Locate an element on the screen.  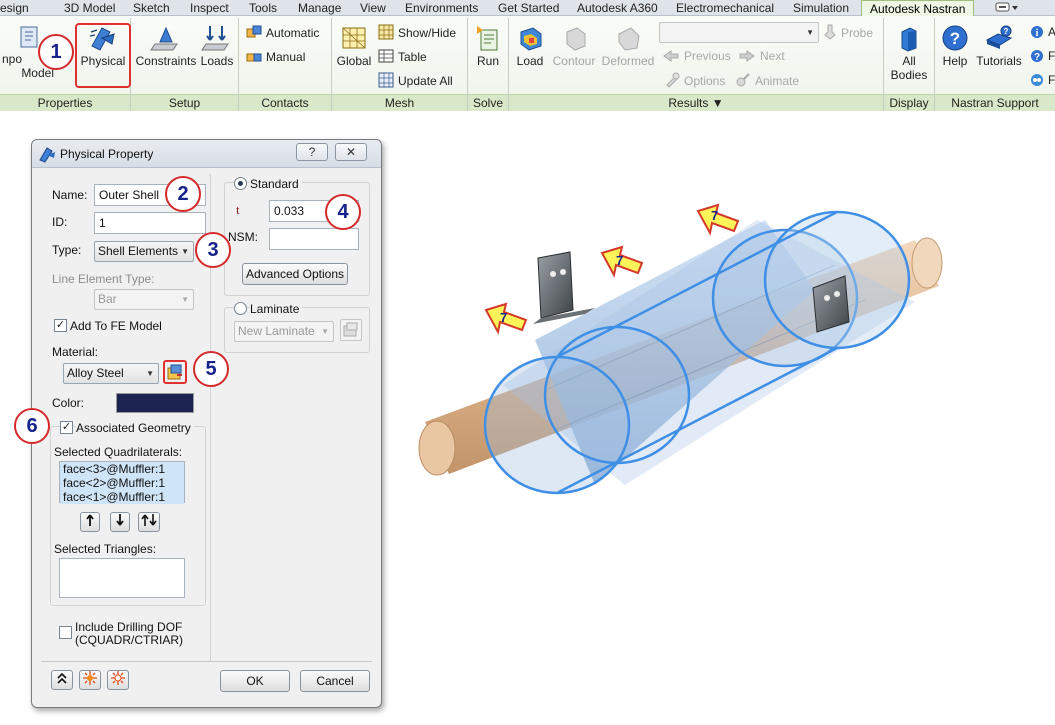
results-select-dropdown: ▼ is located at coordinates (739, 32).